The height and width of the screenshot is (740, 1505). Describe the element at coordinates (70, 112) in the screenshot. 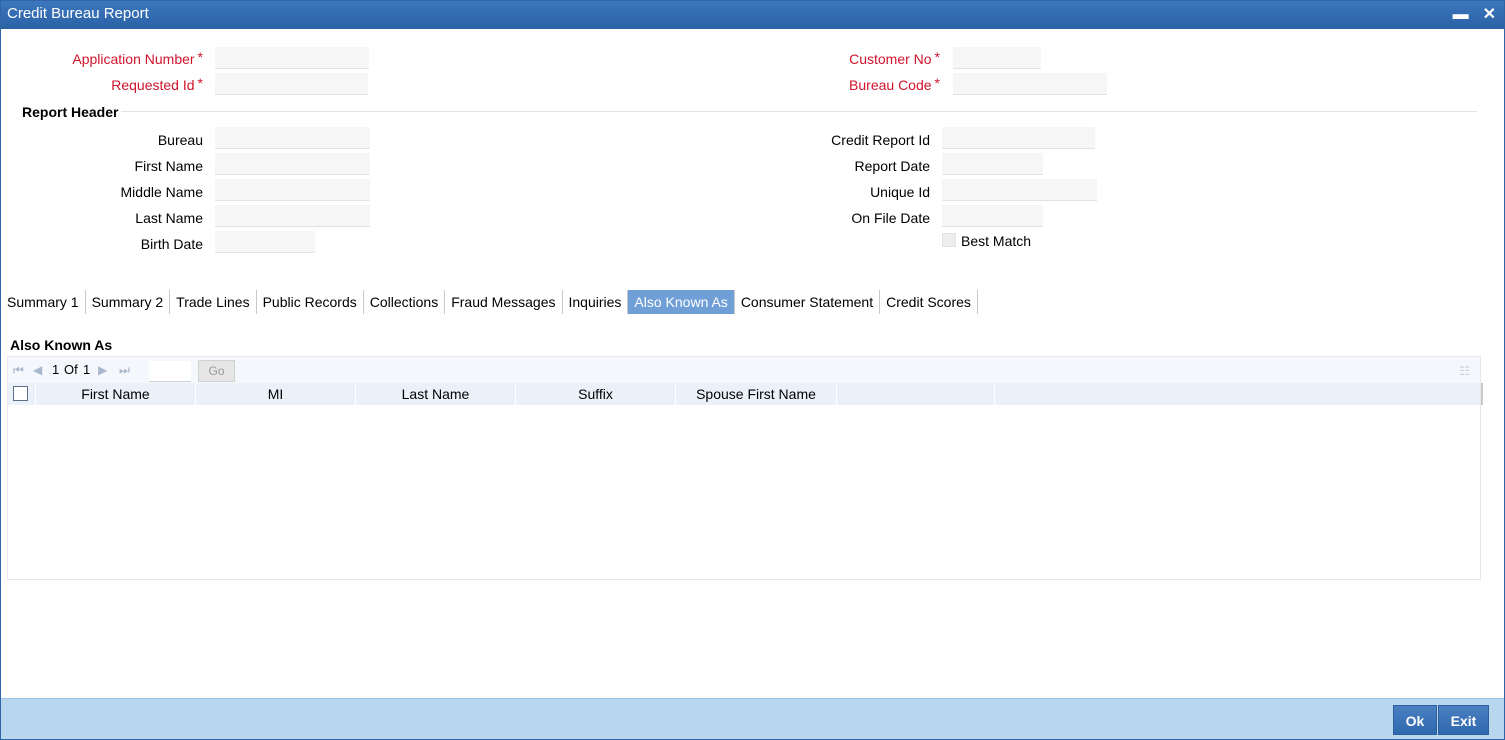

I see `report-header-title: Report Header` at that location.